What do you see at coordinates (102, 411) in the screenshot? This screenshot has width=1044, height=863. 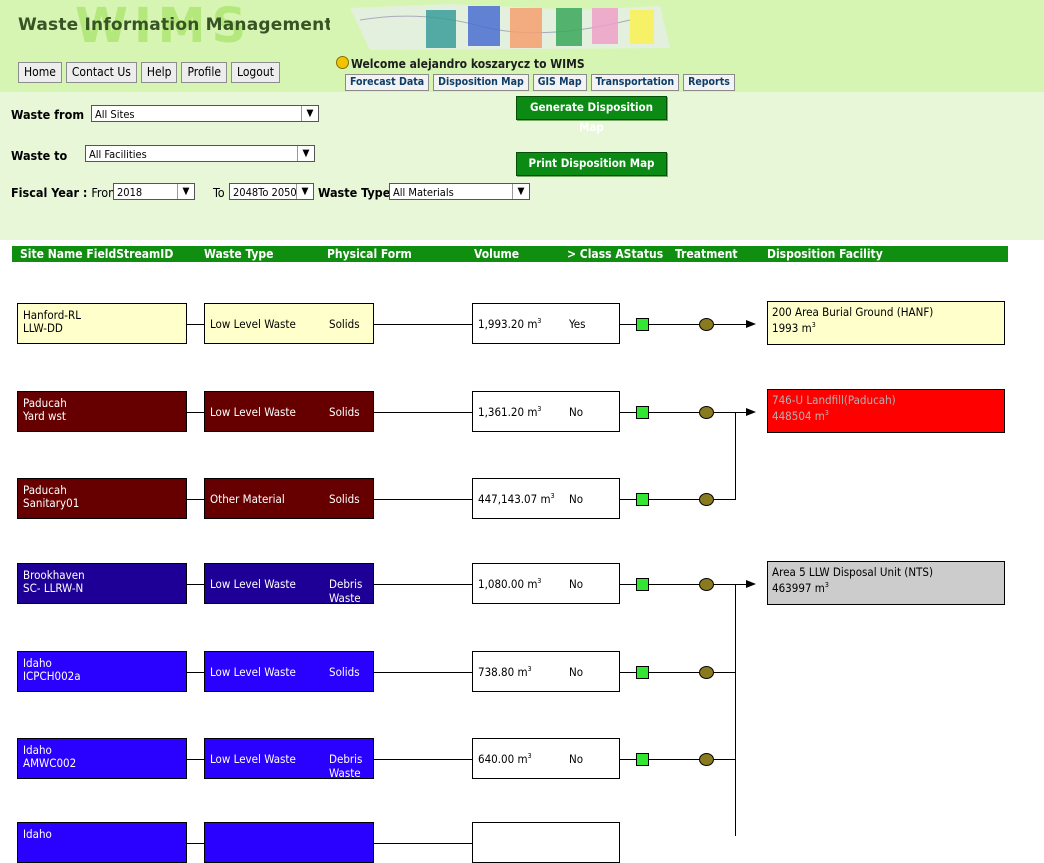 I see `site-box: Paducah Yard wst` at bounding box center [102, 411].